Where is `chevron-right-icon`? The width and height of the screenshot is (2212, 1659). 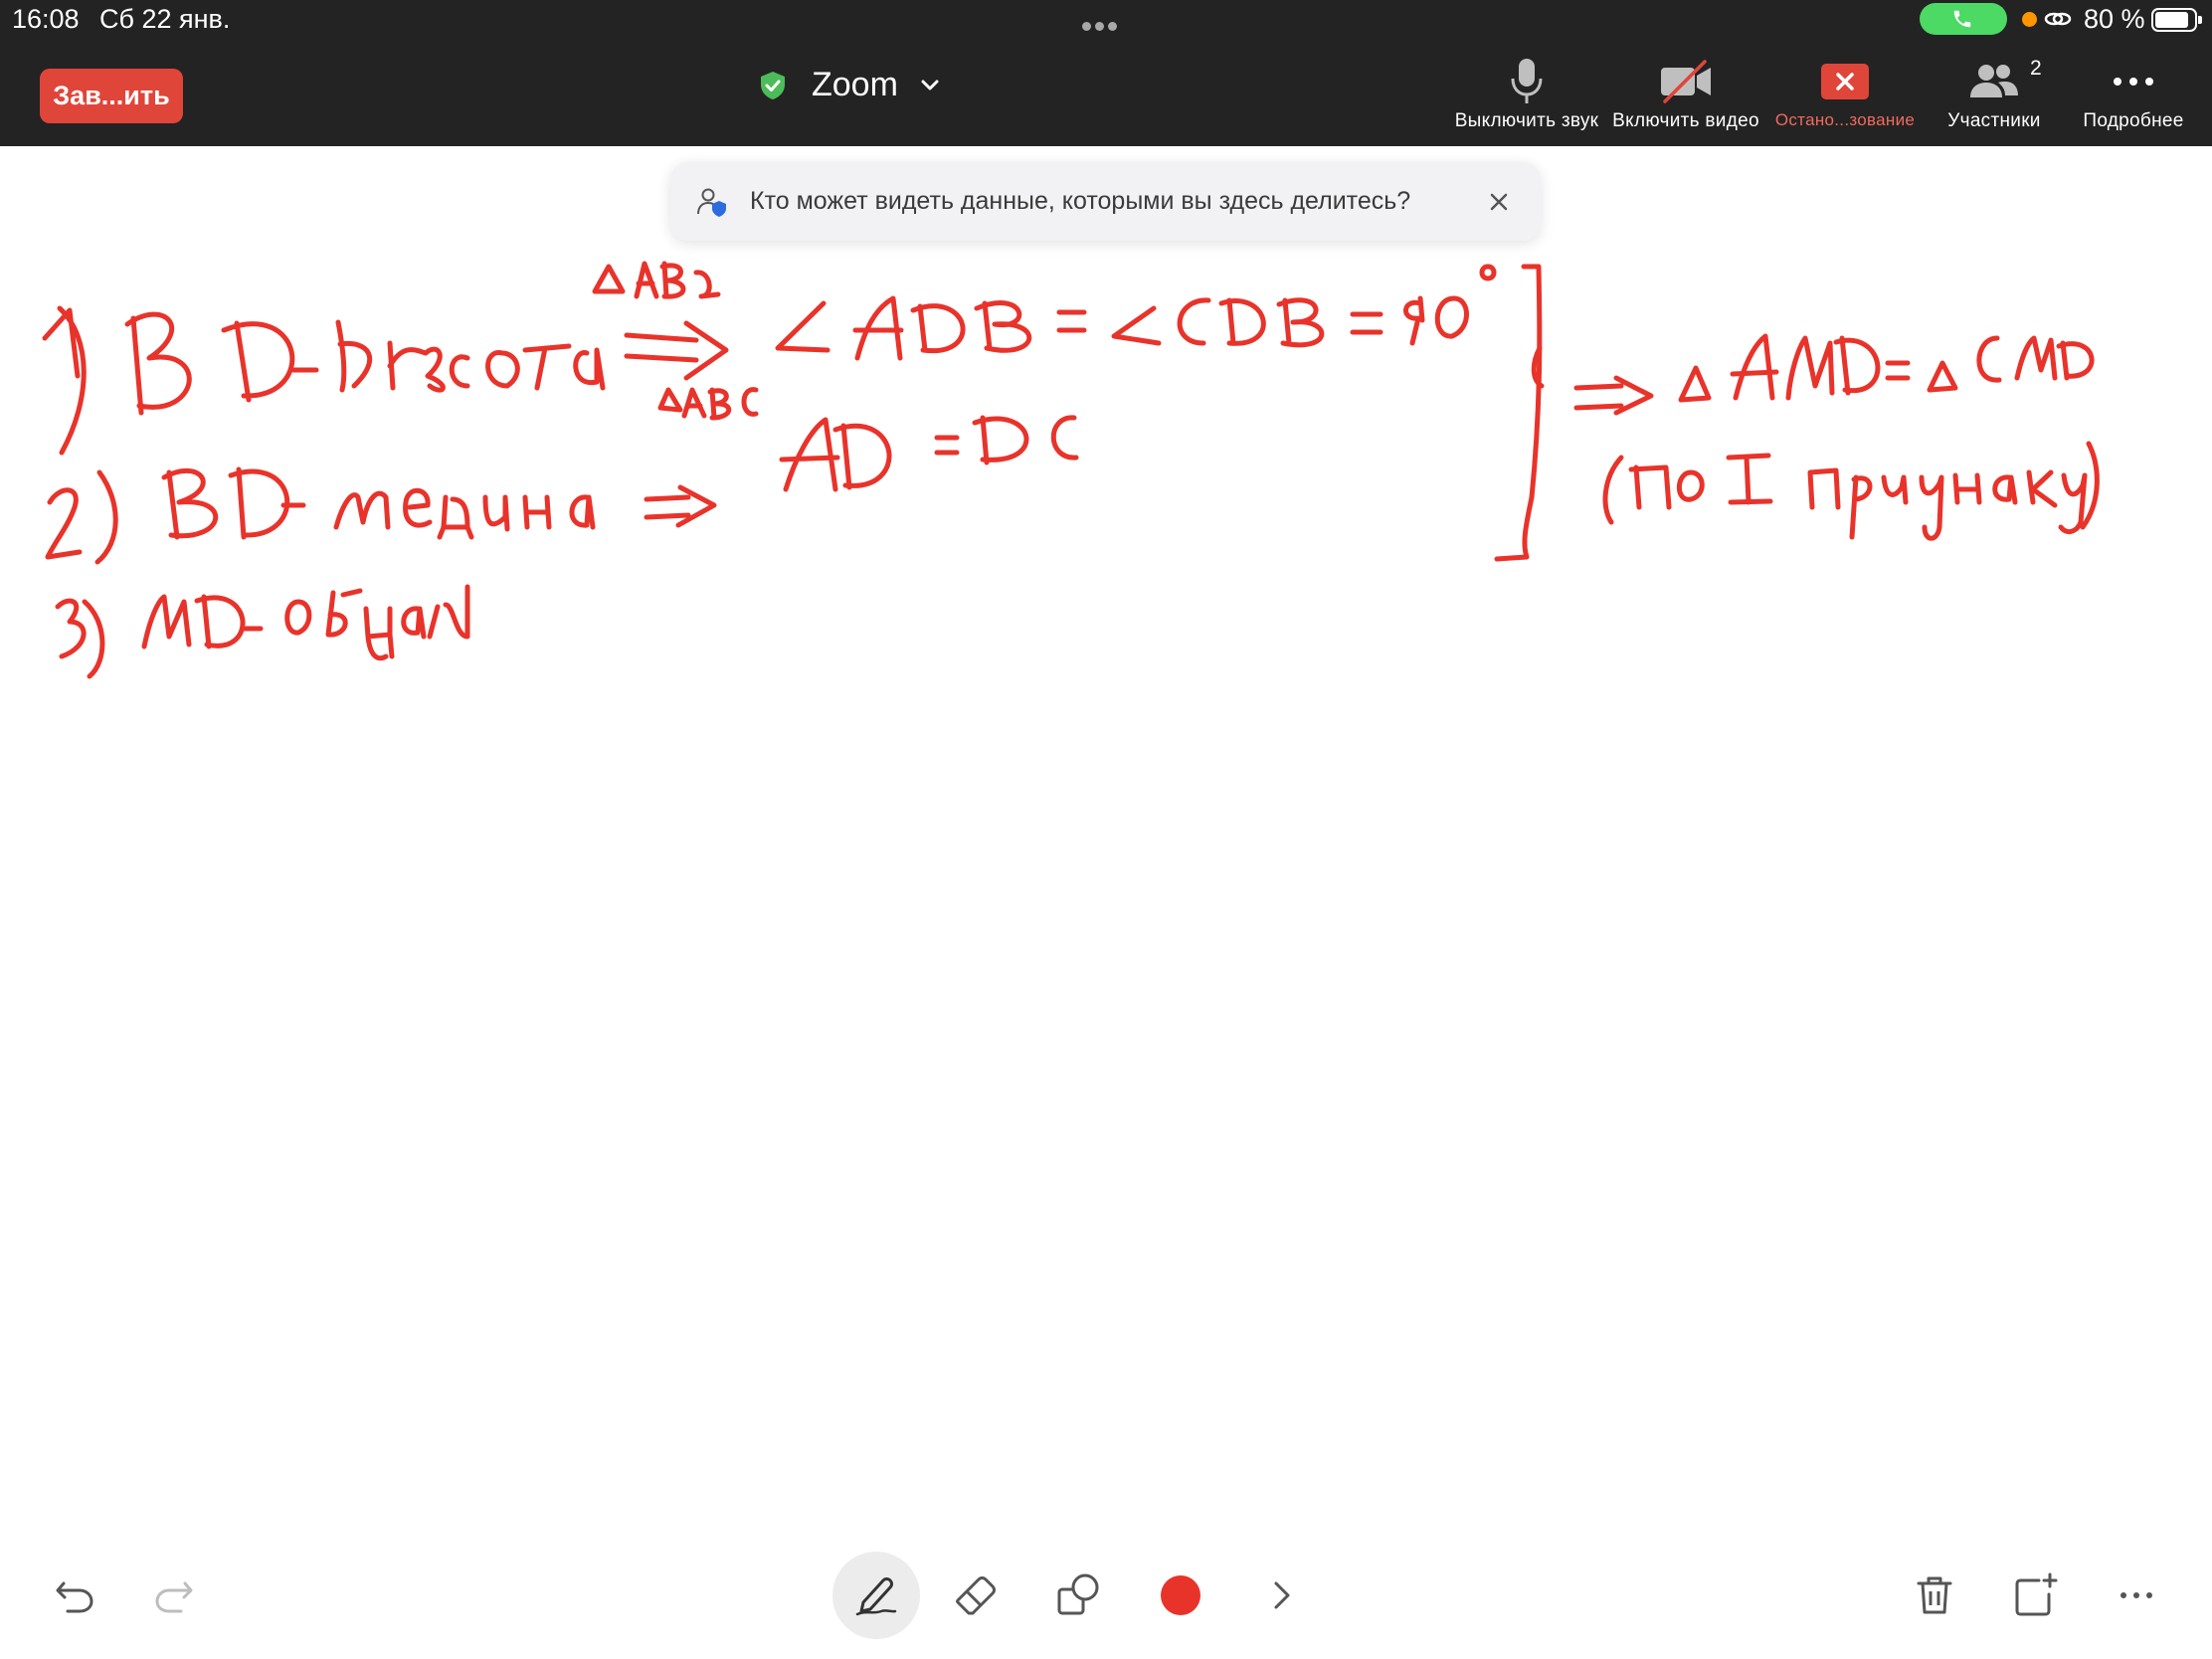 chevron-right-icon is located at coordinates (1282, 1595).